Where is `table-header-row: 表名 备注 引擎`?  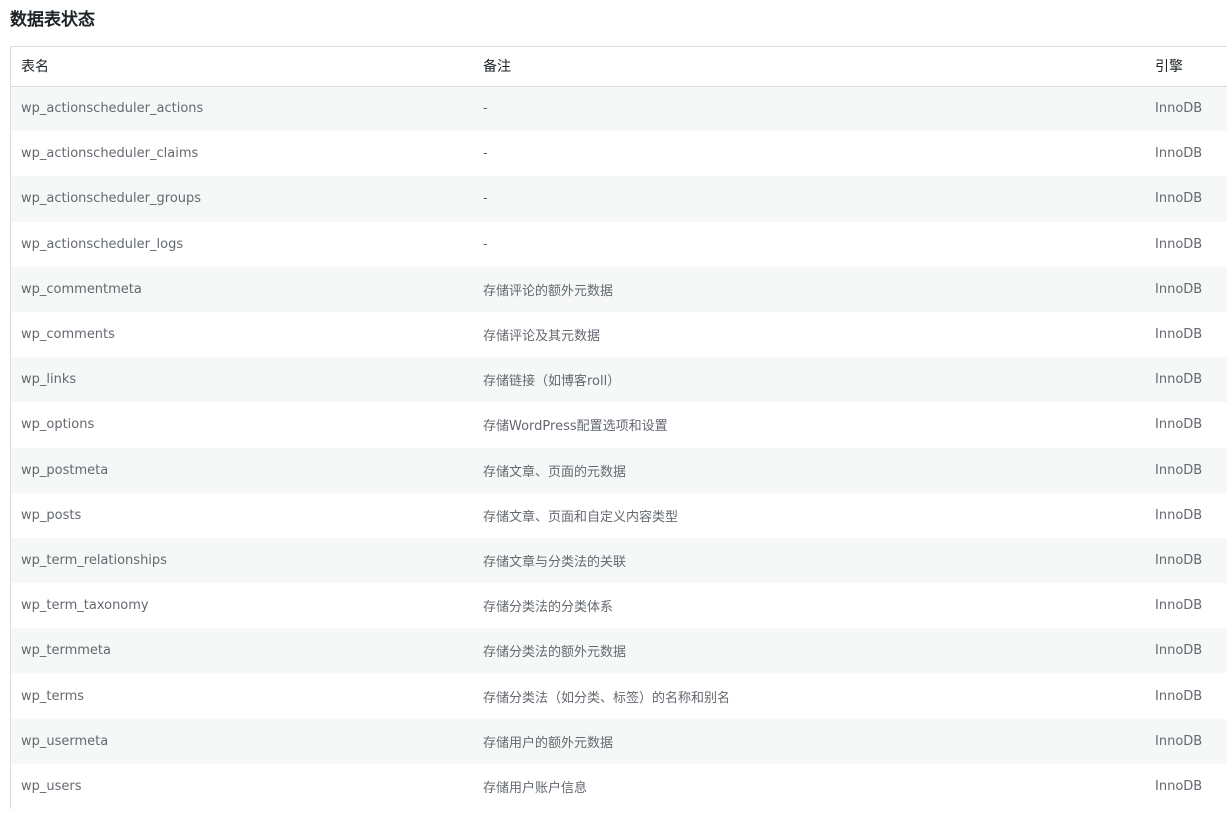 table-header-row: 表名 备注 引擎 is located at coordinates (619, 66).